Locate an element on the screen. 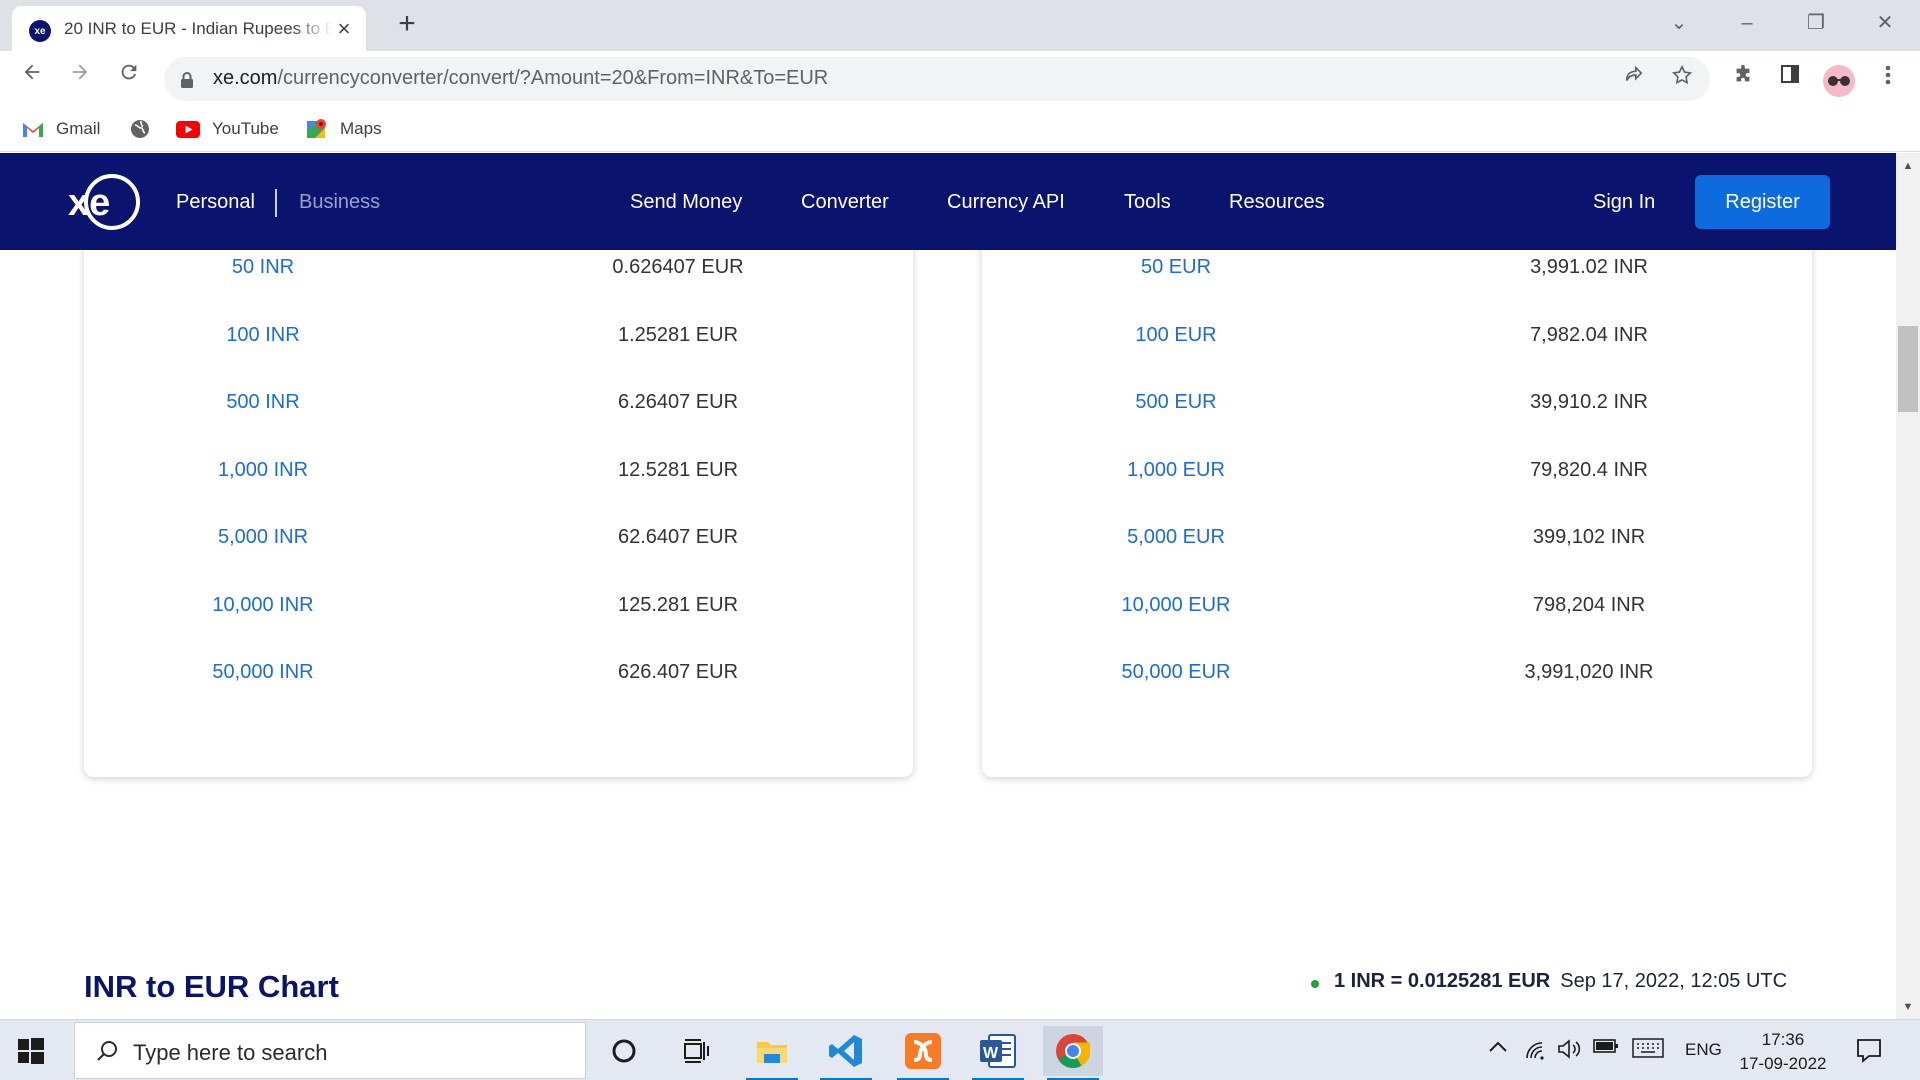 The width and height of the screenshot is (1920, 1080). input-language: ENG is located at coordinates (1703, 1050).